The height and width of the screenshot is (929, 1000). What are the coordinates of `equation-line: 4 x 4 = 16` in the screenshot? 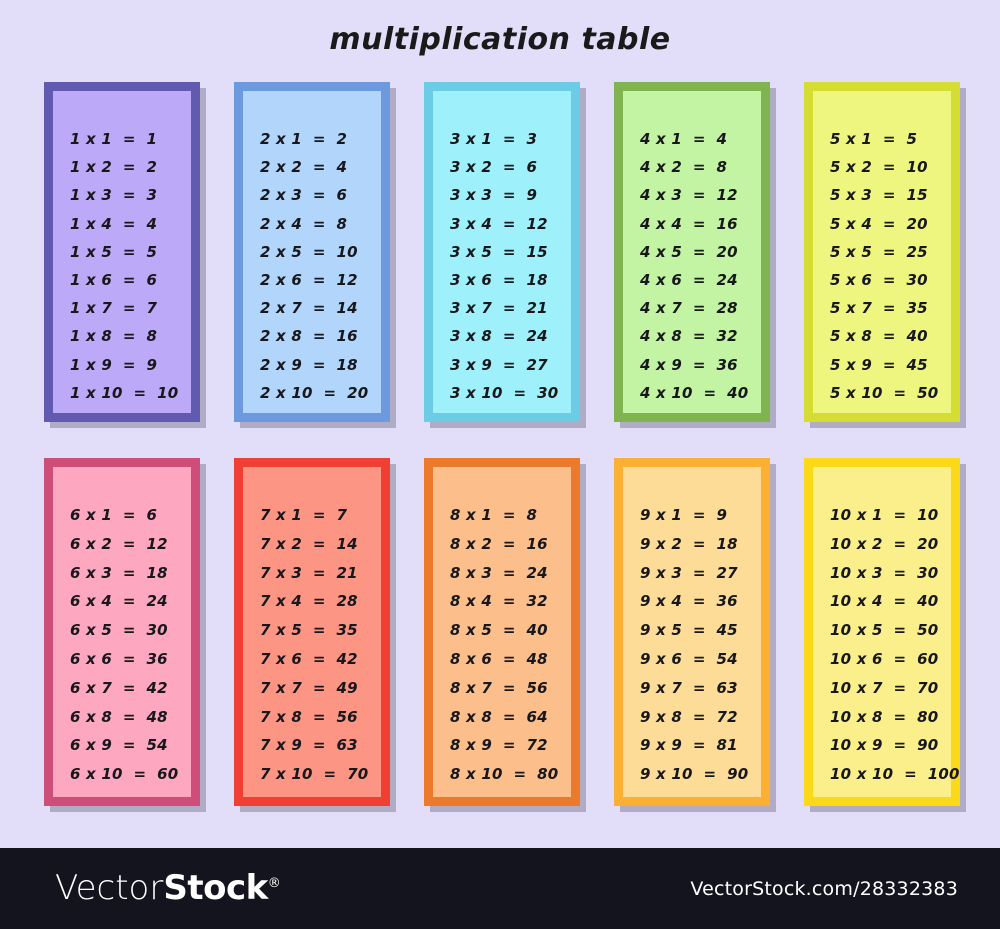 It's located at (689, 223).